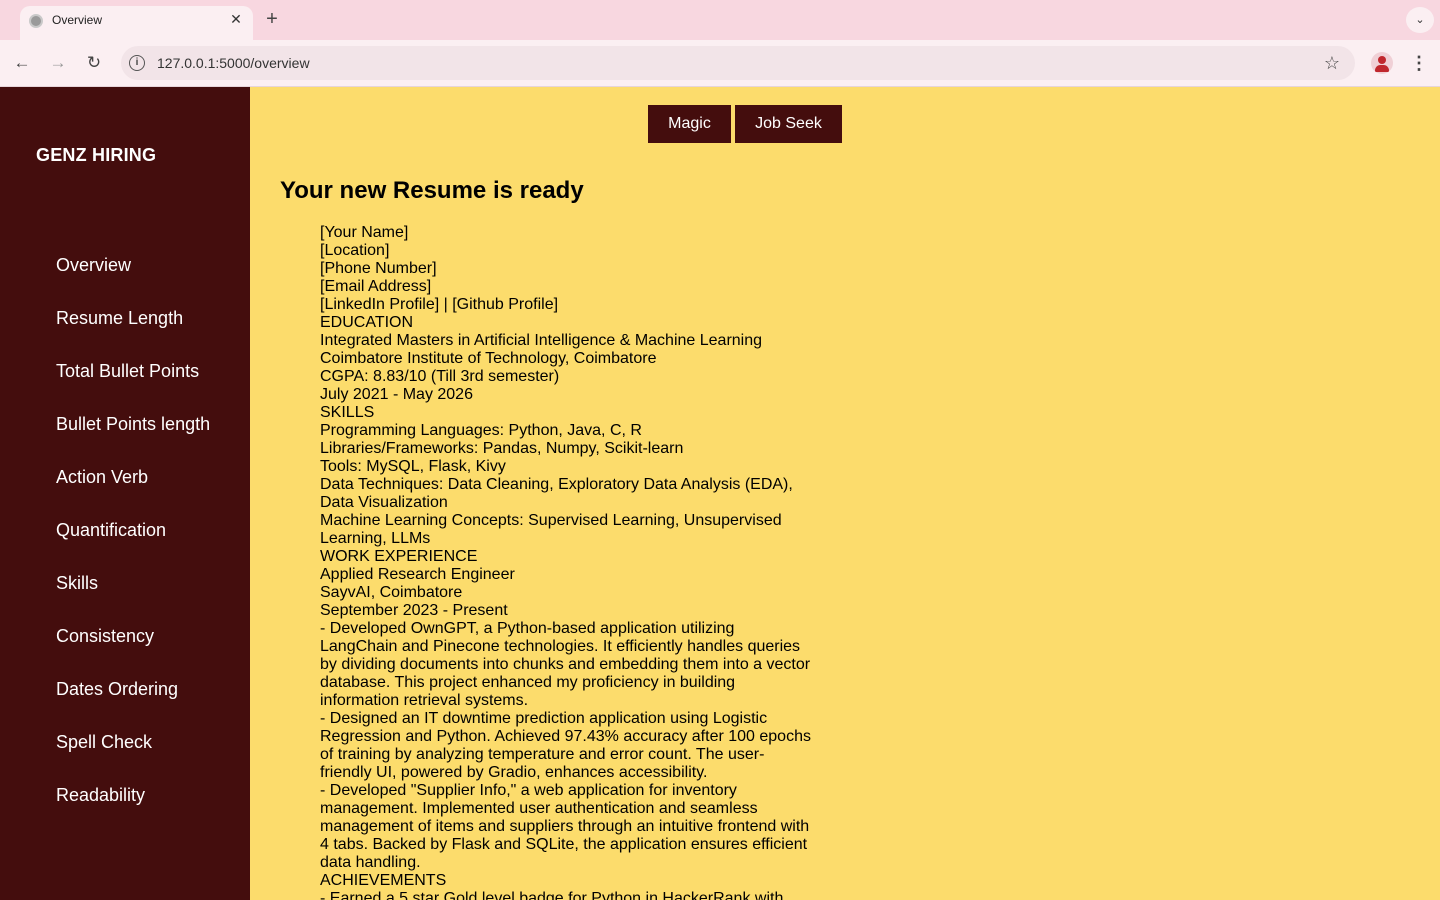  I want to click on address-bar: i 127.0.0.1:5000/overview ☆, so click(738, 63).